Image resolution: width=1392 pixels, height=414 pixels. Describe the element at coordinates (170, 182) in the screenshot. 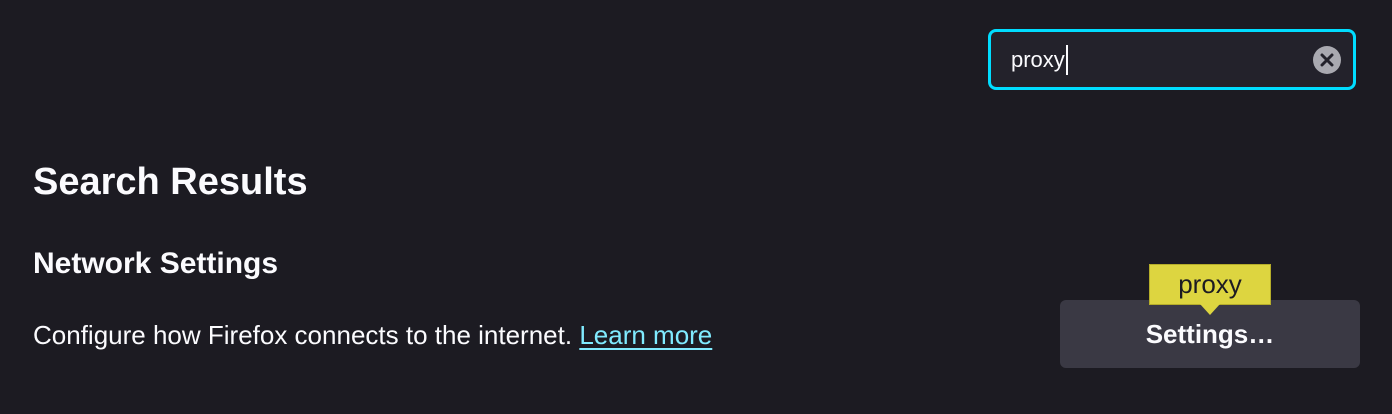

I see `page-title: Search Results` at that location.